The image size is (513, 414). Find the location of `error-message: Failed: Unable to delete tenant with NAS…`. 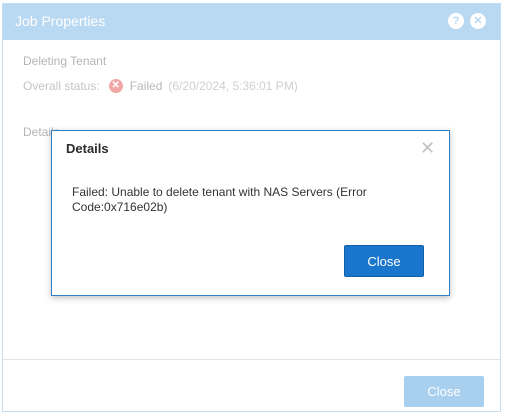

error-message: Failed: Unable to delete tenant with NAS… is located at coordinates (219, 199).